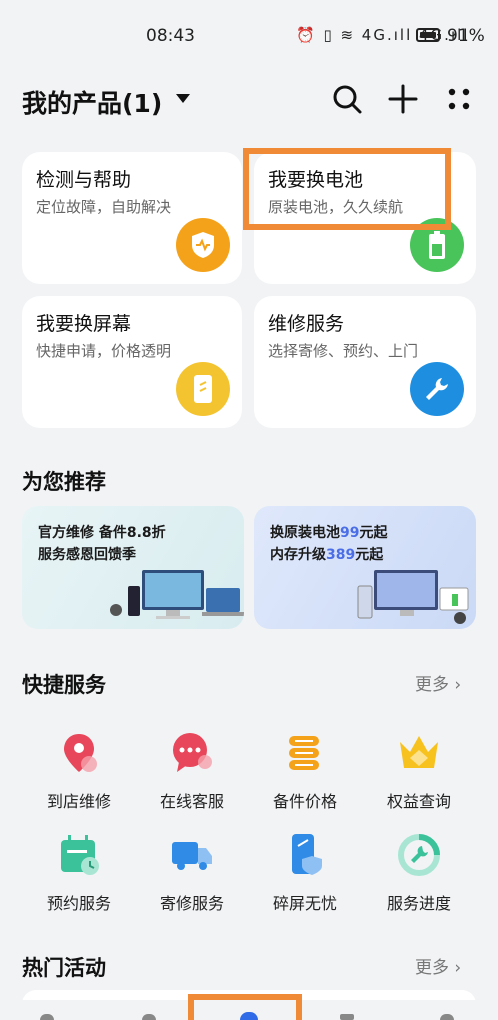 This screenshot has width=498, height=1020. What do you see at coordinates (419, 753) in the screenshot?
I see `crown-icon` at bounding box center [419, 753].